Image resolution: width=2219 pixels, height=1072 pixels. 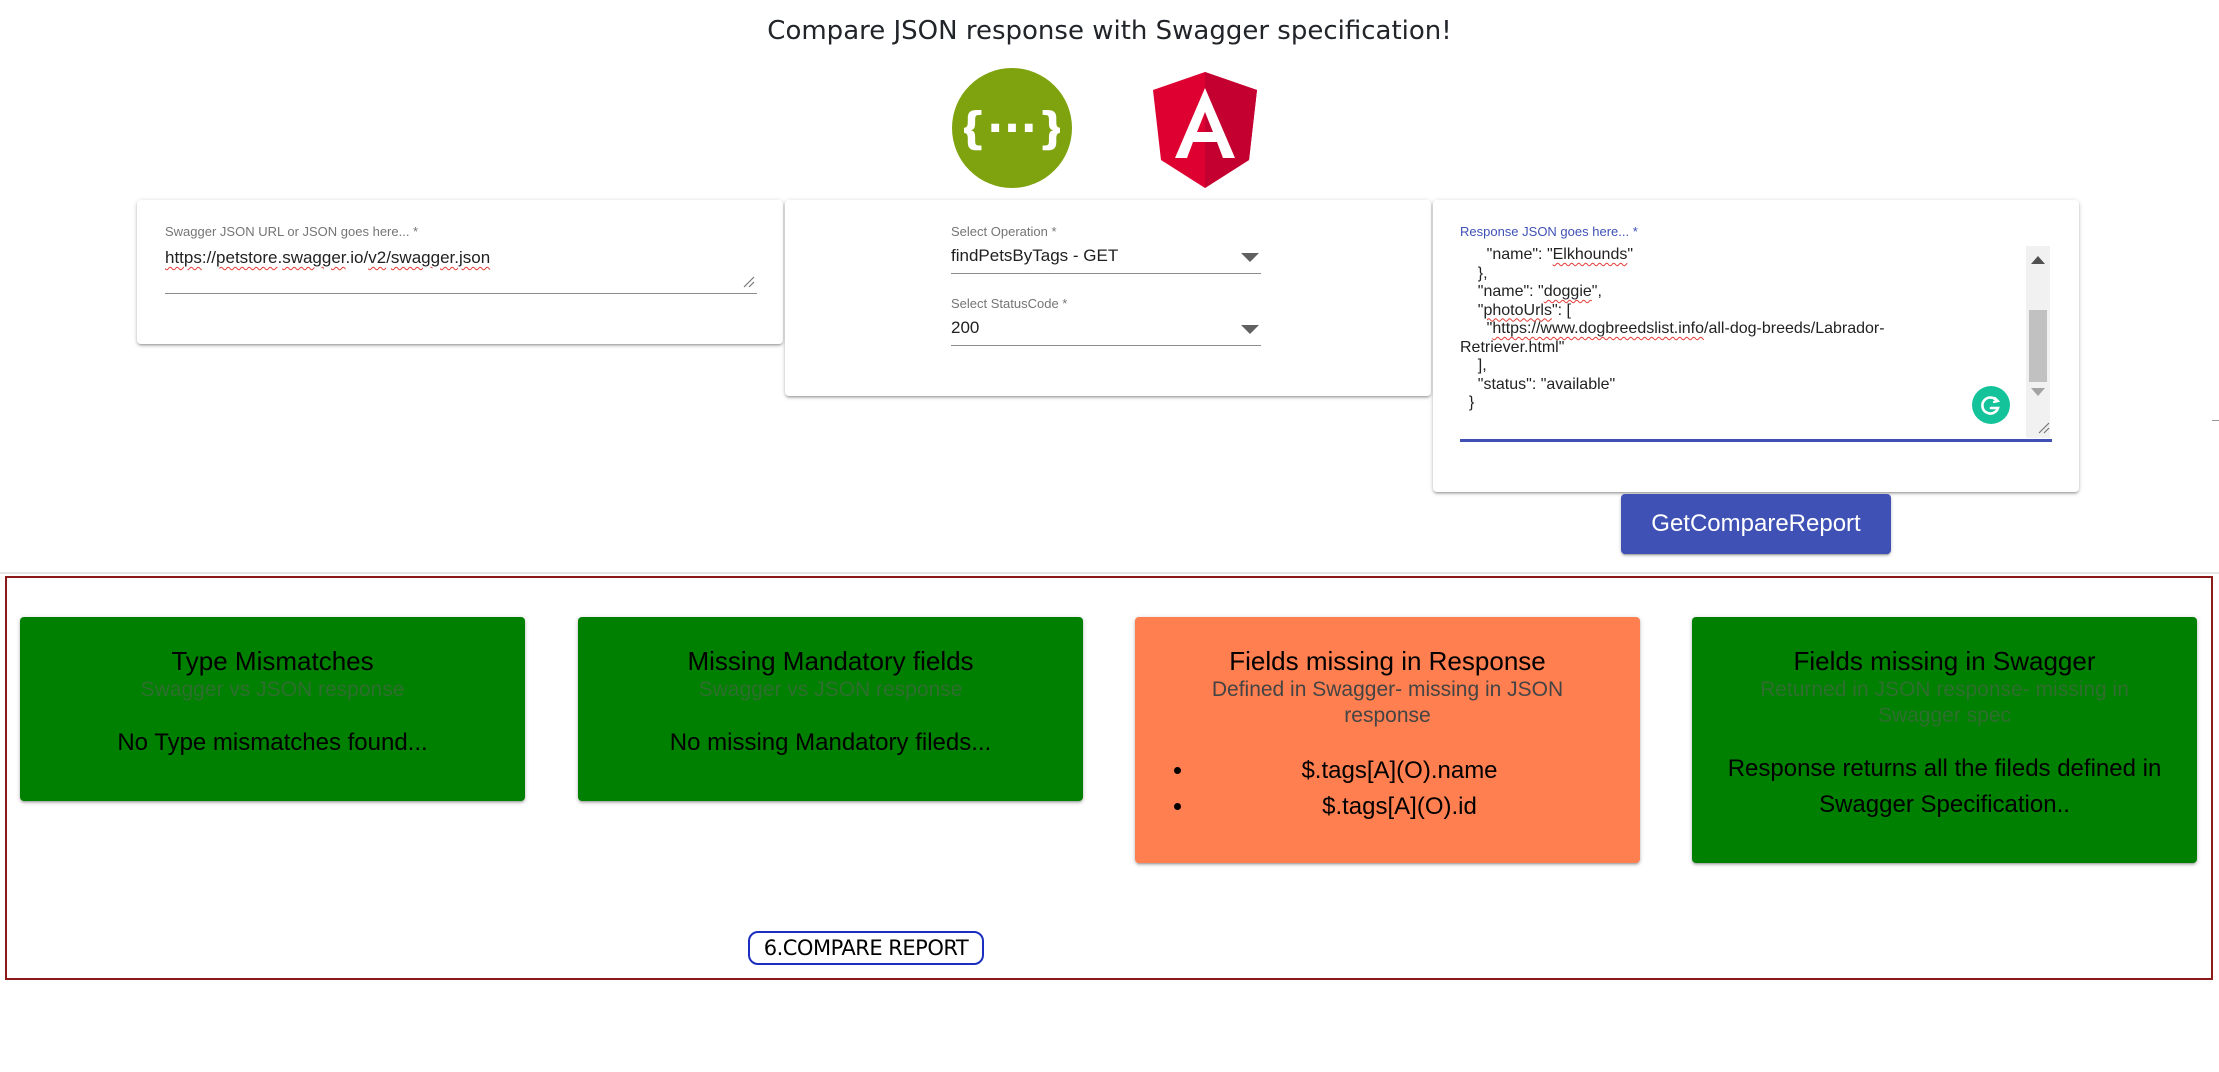 What do you see at coordinates (866, 948) in the screenshot?
I see `annotation-label: 6.COMPARE REPORT` at bounding box center [866, 948].